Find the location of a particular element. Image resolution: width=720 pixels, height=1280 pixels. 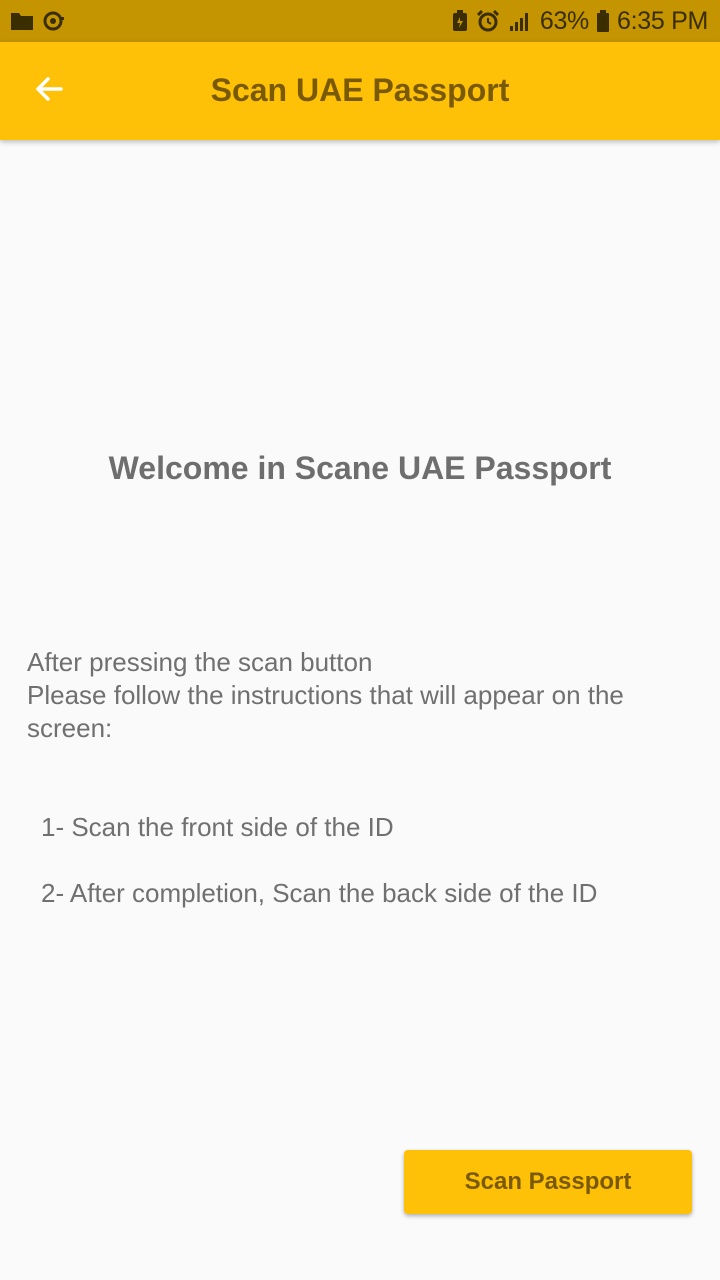

alarm-icon is located at coordinates (488, 21).